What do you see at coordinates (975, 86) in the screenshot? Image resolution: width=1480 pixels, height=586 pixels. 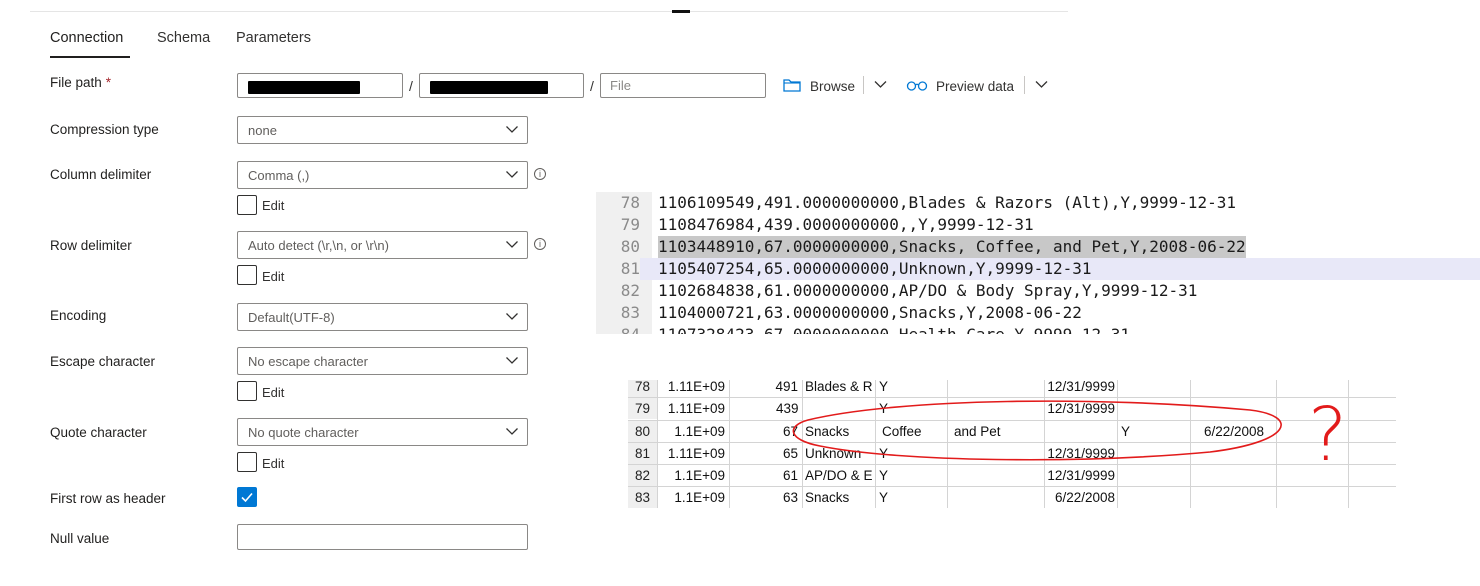 I see `preview-data-button: Preview data` at bounding box center [975, 86].